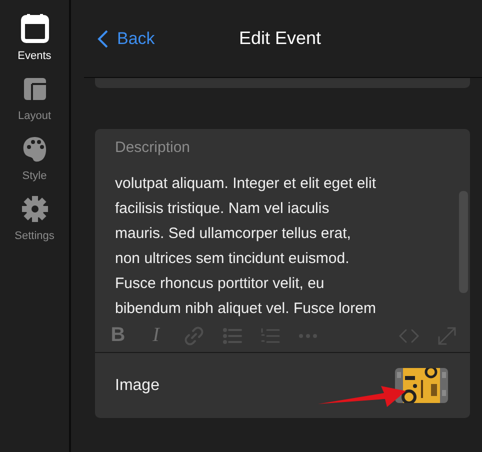 This screenshot has width=482, height=452. Describe the element at coordinates (103, 38) in the screenshot. I see `chevron-left-icon` at that location.